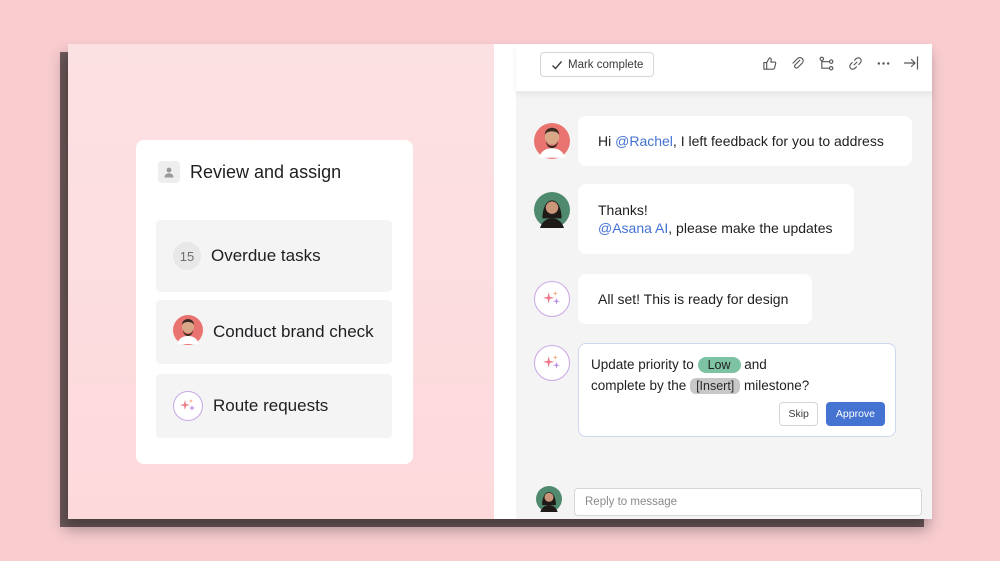  Describe the element at coordinates (855, 414) in the screenshot. I see `approve-button: Approve` at that location.